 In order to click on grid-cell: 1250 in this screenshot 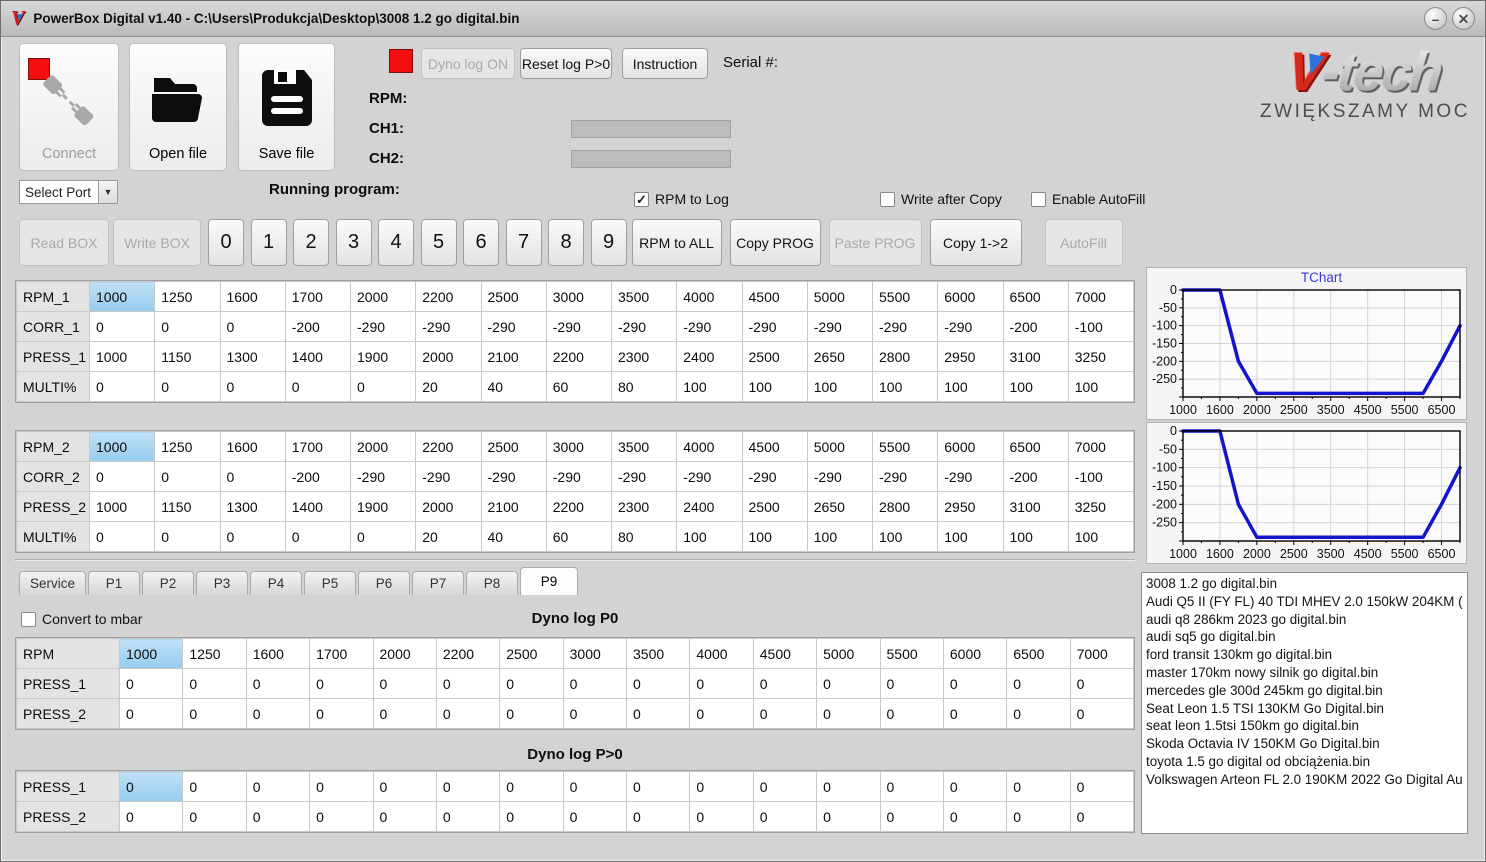, I will do `click(187, 296)`.